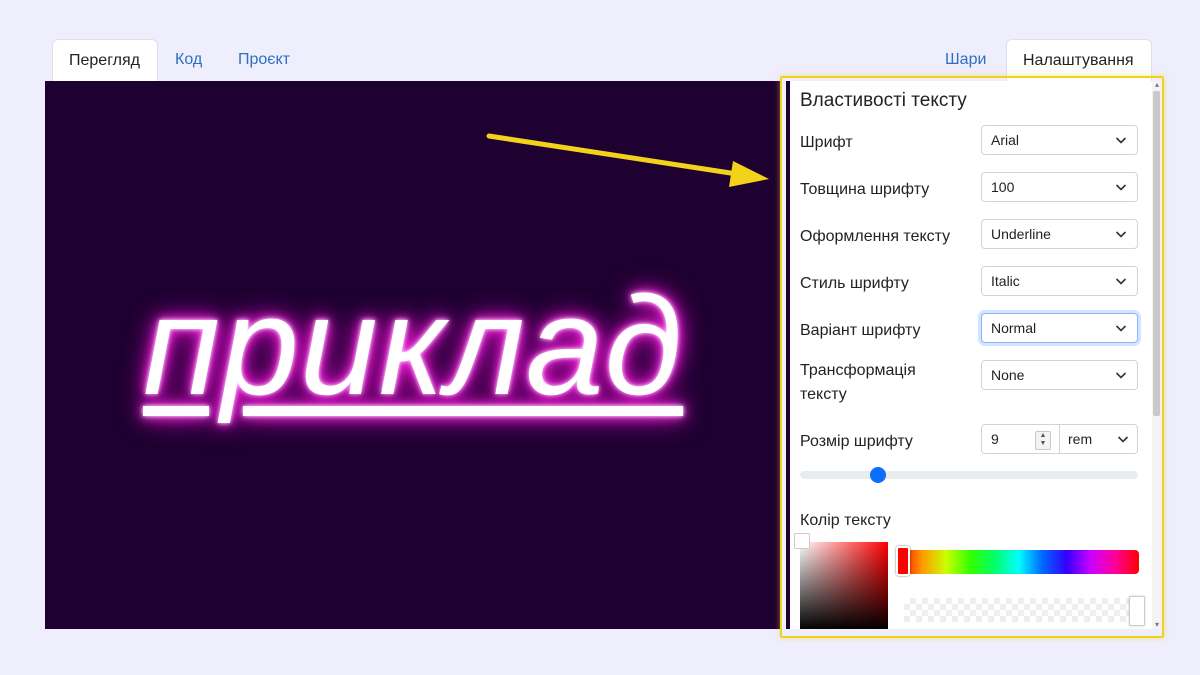 This screenshot has height=675, width=1200. Describe the element at coordinates (1018, 562) in the screenshot. I see `hue-slider` at that location.